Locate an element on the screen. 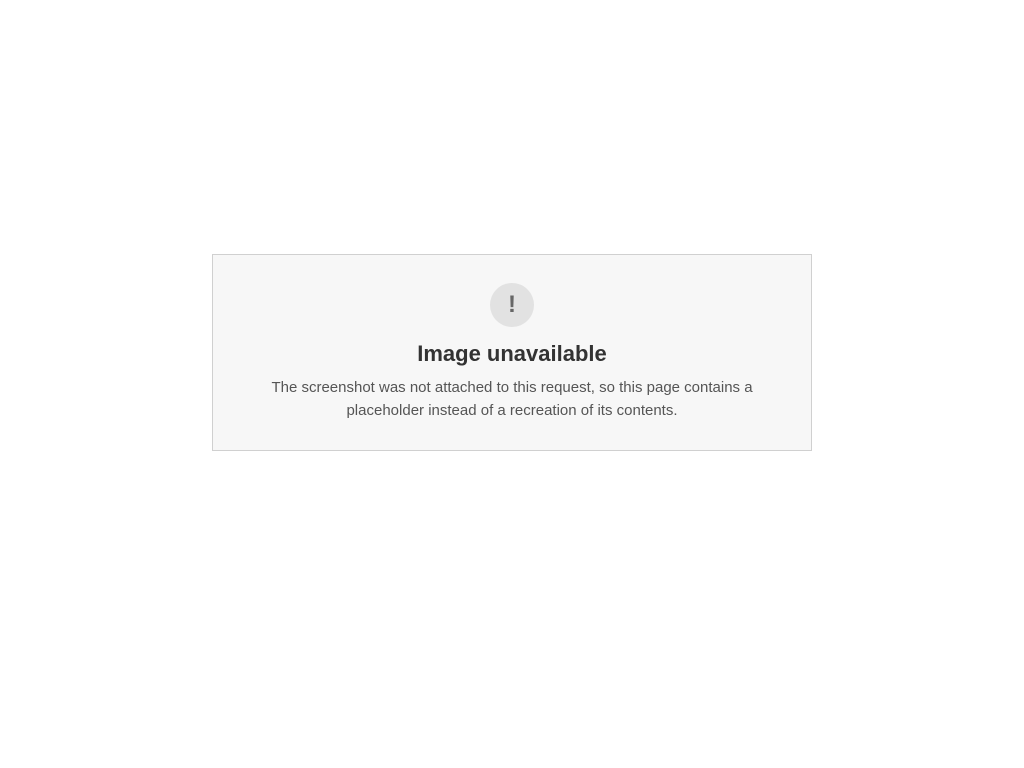 The height and width of the screenshot is (768, 1024). warning-icon: ! is located at coordinates (512, 305).